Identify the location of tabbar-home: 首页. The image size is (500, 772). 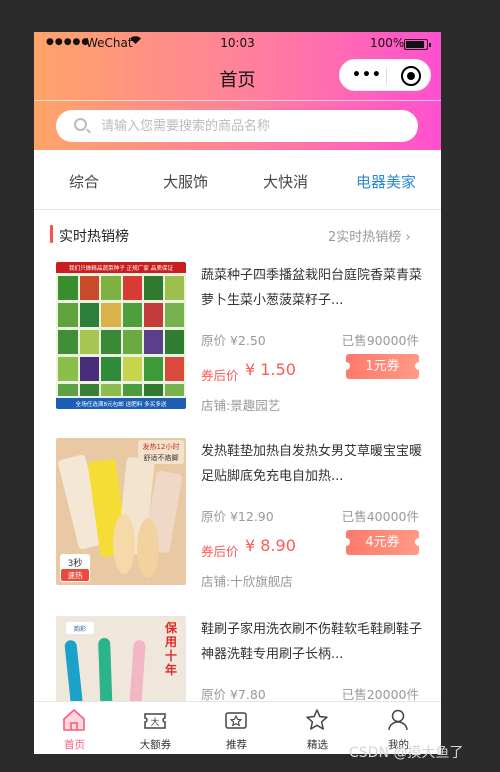
(74, 728).